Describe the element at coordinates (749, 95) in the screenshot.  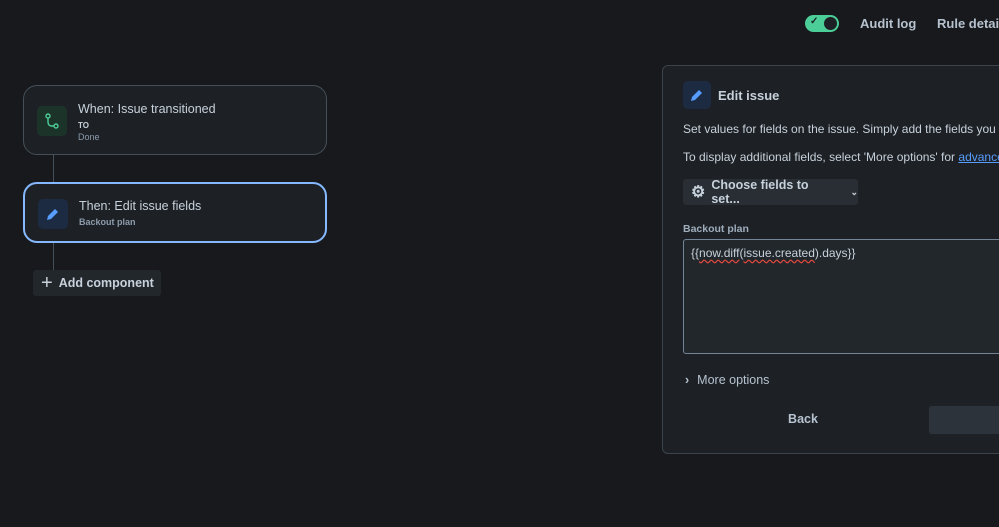
I see `panel-title: Edit issue` at that location.